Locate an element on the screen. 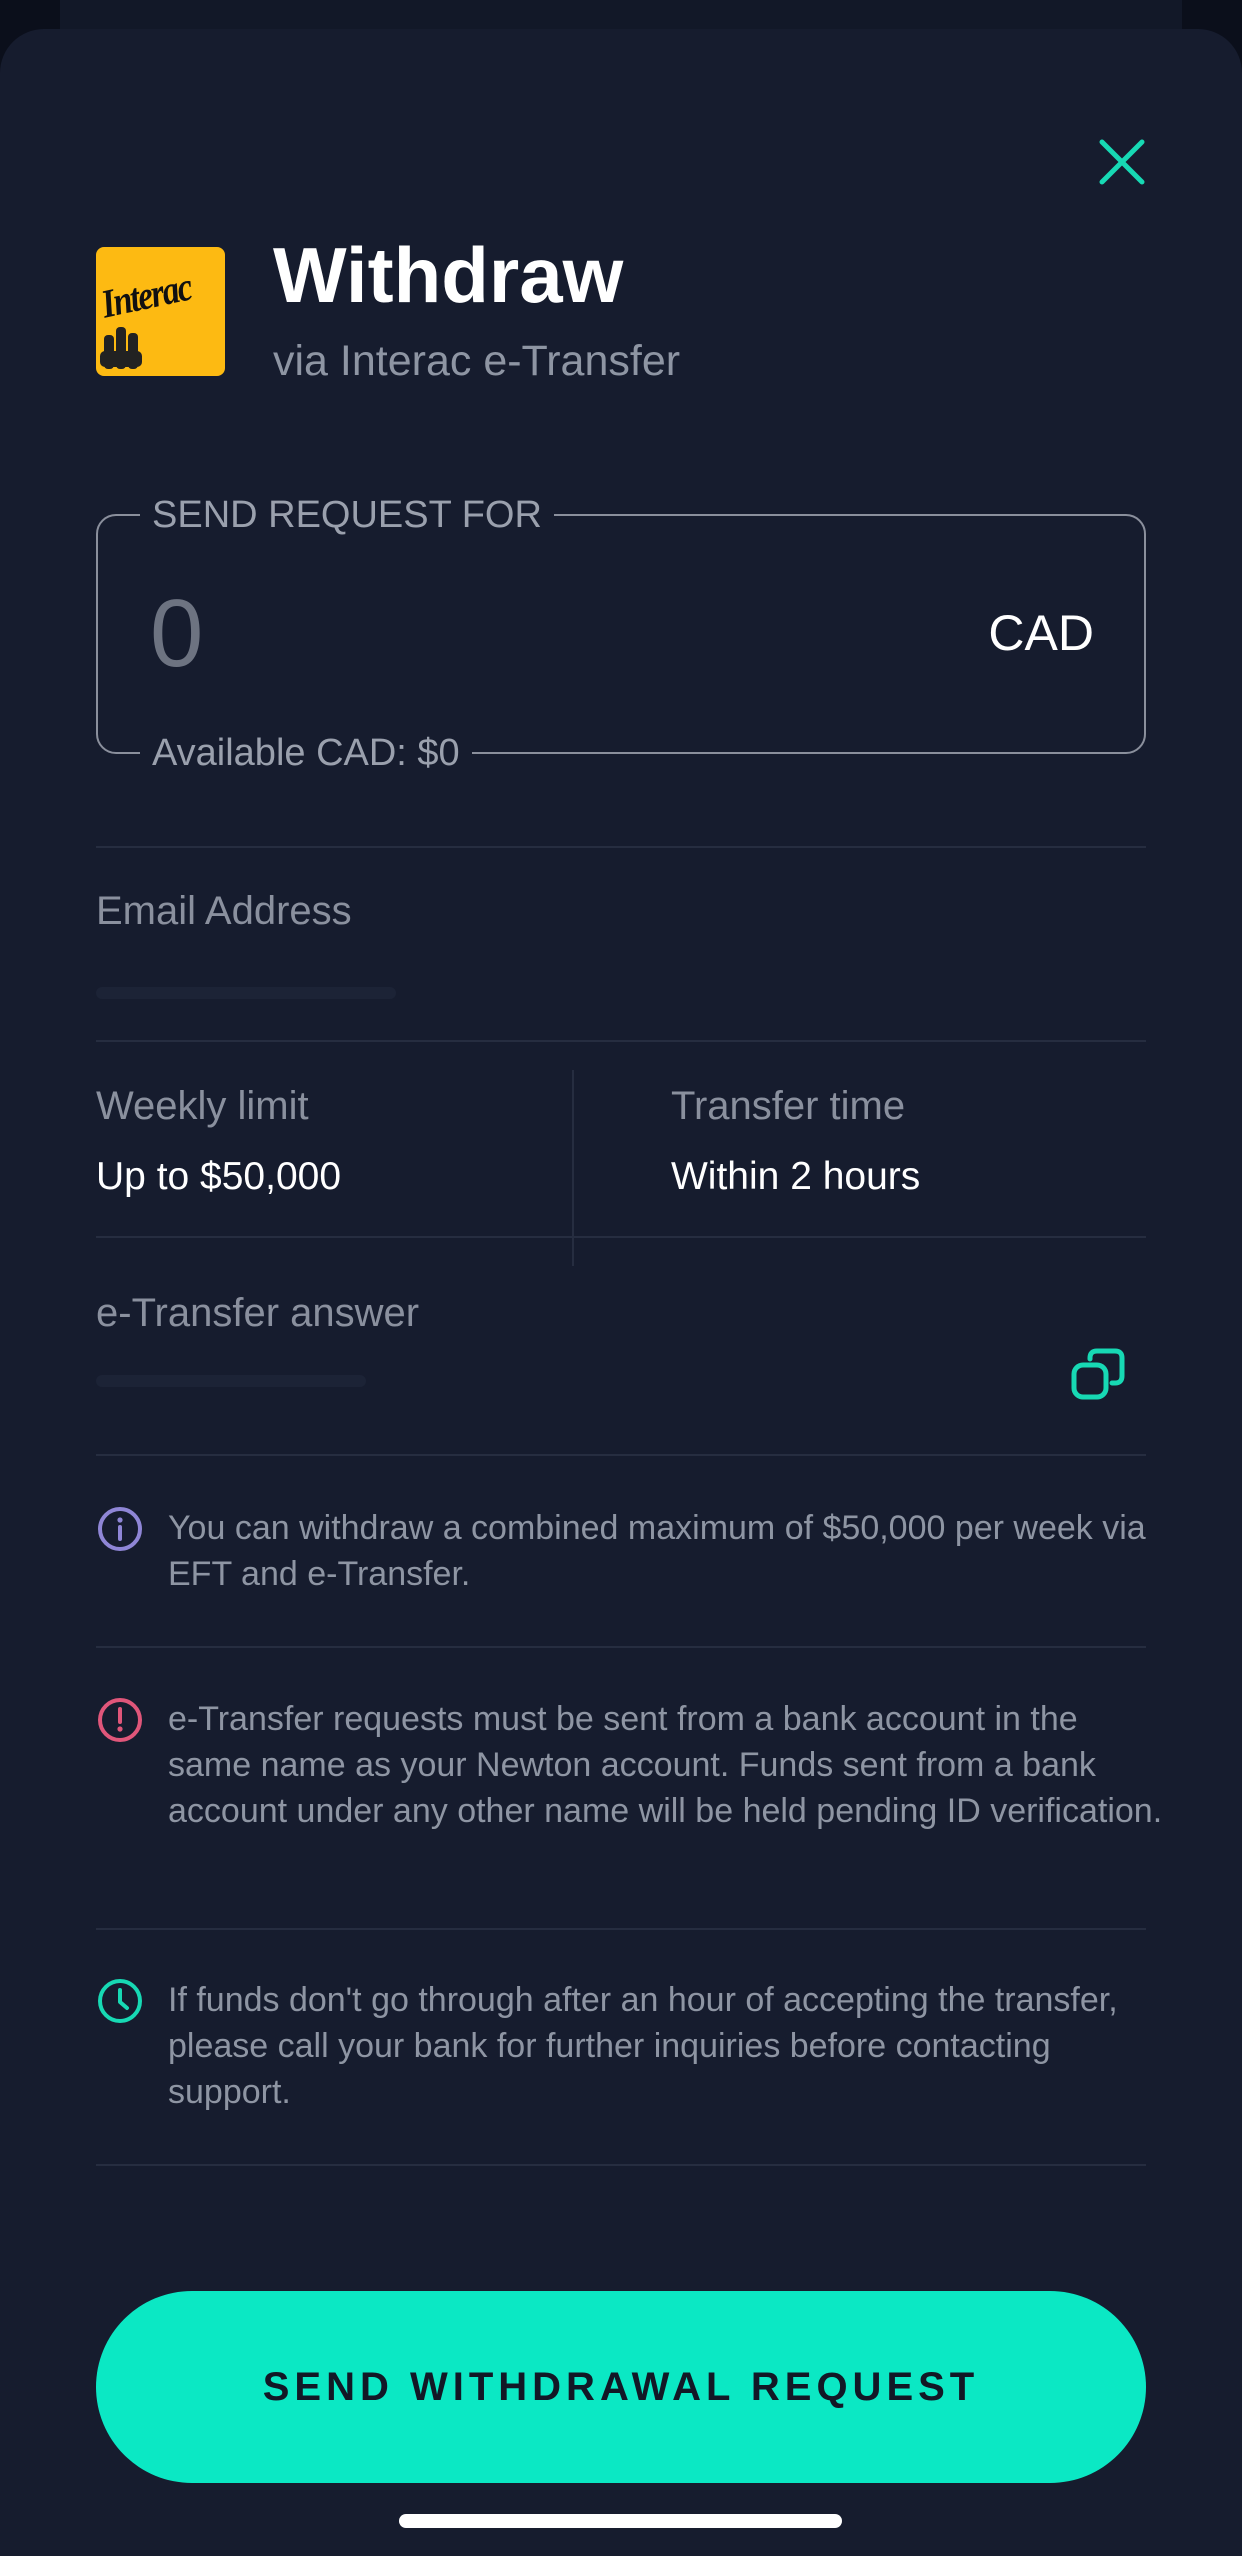  amount-input-box: SEND REQUEST FOR 0 CAD Available CAD: $0 is located at coordinates (621, 634).